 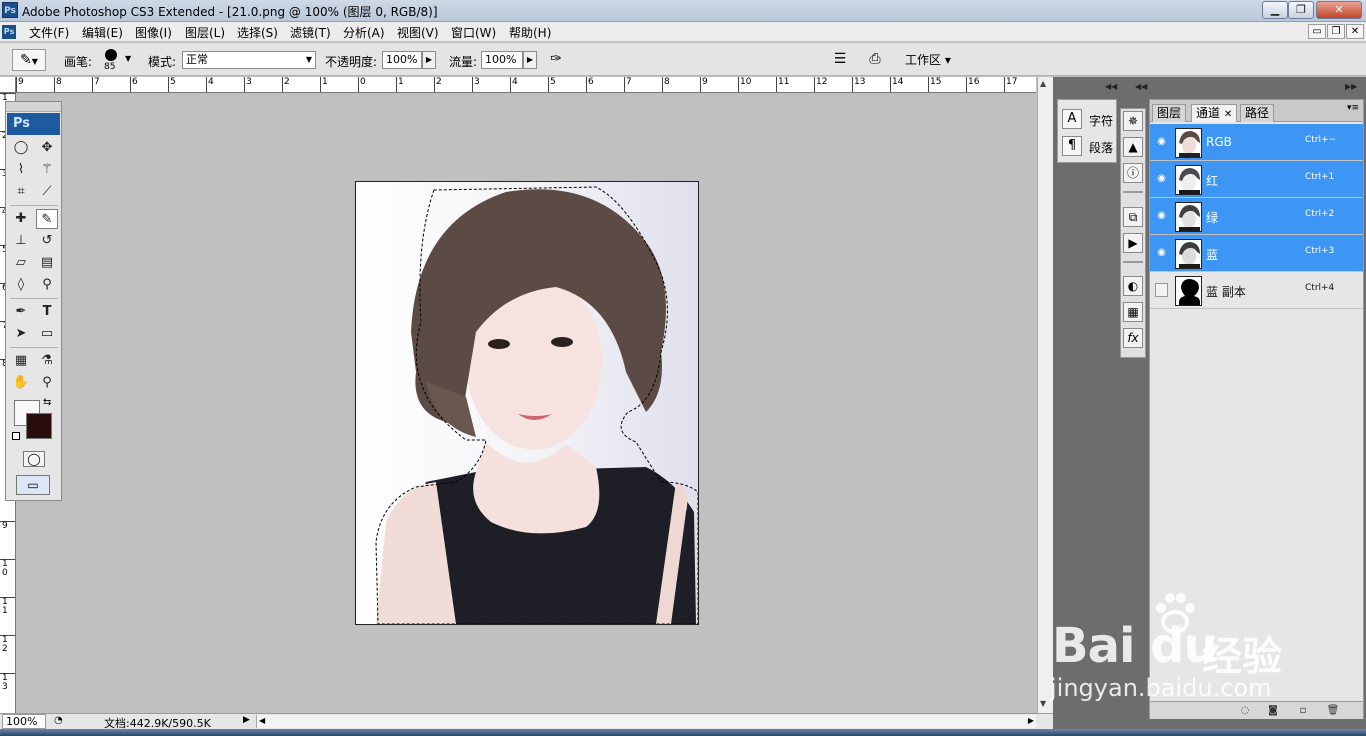 What do you see at coordinates (928, 59) in the screenshot?
I see `workspace-menu: 工作区 ▾` at bounding box center [928, 59].